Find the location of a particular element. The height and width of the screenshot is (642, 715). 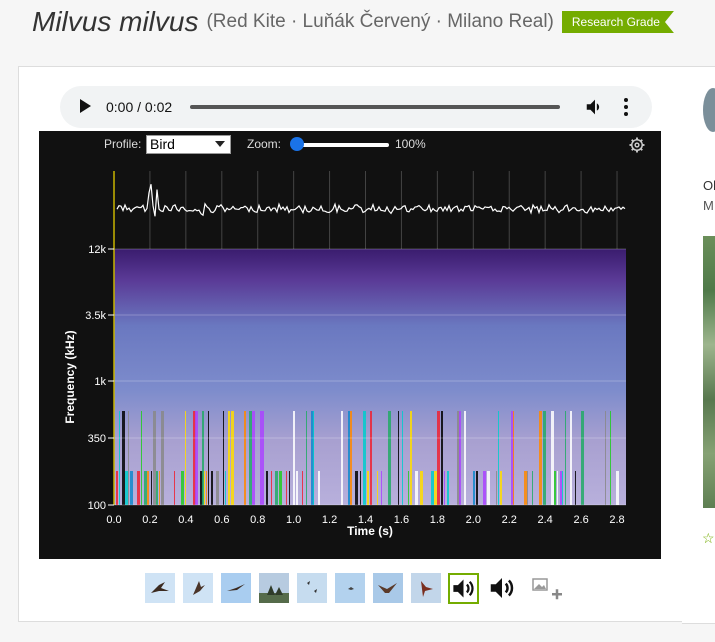

y-tick-label: 3.5k is located at coordinates (95, 316).